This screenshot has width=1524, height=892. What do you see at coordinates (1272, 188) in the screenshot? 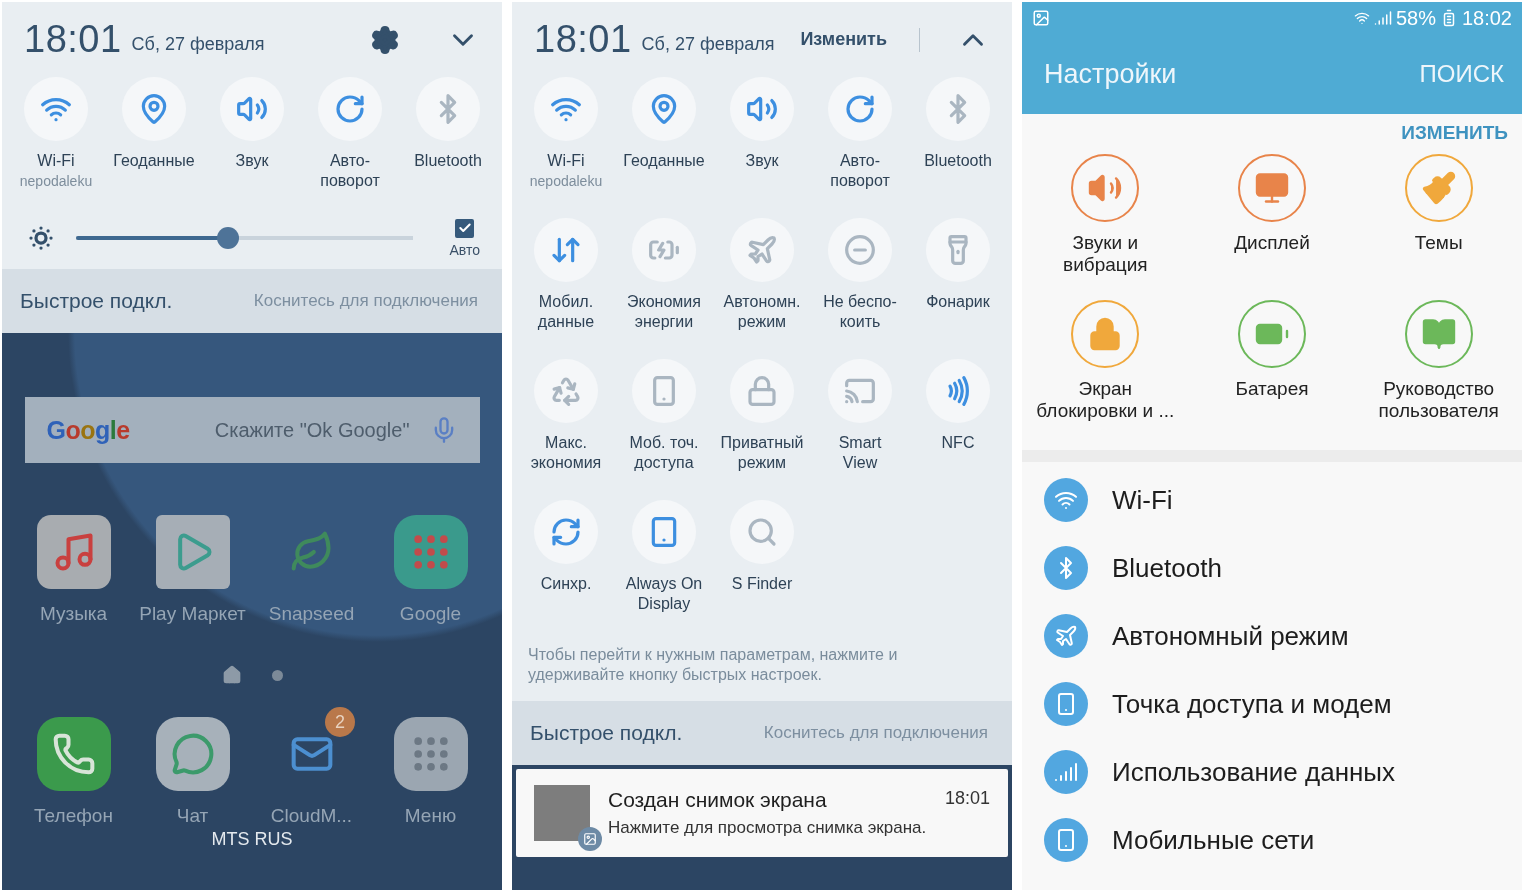
I see `display-icon` at bounding box center [1272, 188].